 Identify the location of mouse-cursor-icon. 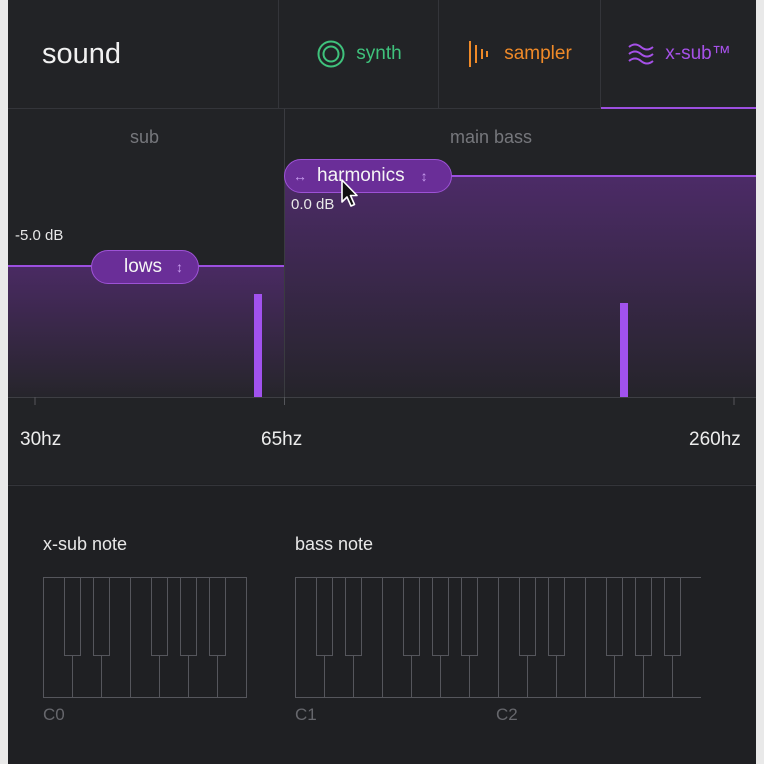
(349, 193).